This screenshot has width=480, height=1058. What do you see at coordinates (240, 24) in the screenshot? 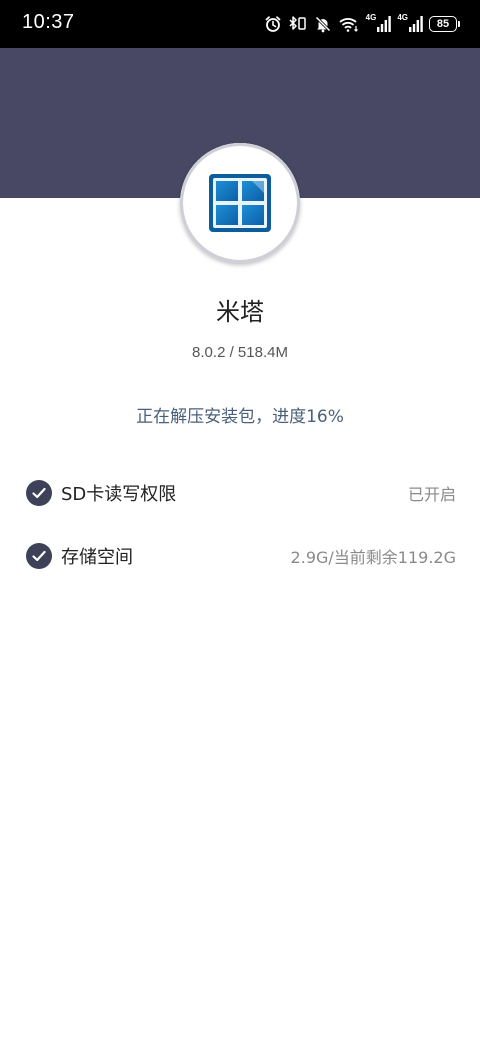
I see `status-bar: 10:37 4G 4G 85` at bounding box center [240, 24].